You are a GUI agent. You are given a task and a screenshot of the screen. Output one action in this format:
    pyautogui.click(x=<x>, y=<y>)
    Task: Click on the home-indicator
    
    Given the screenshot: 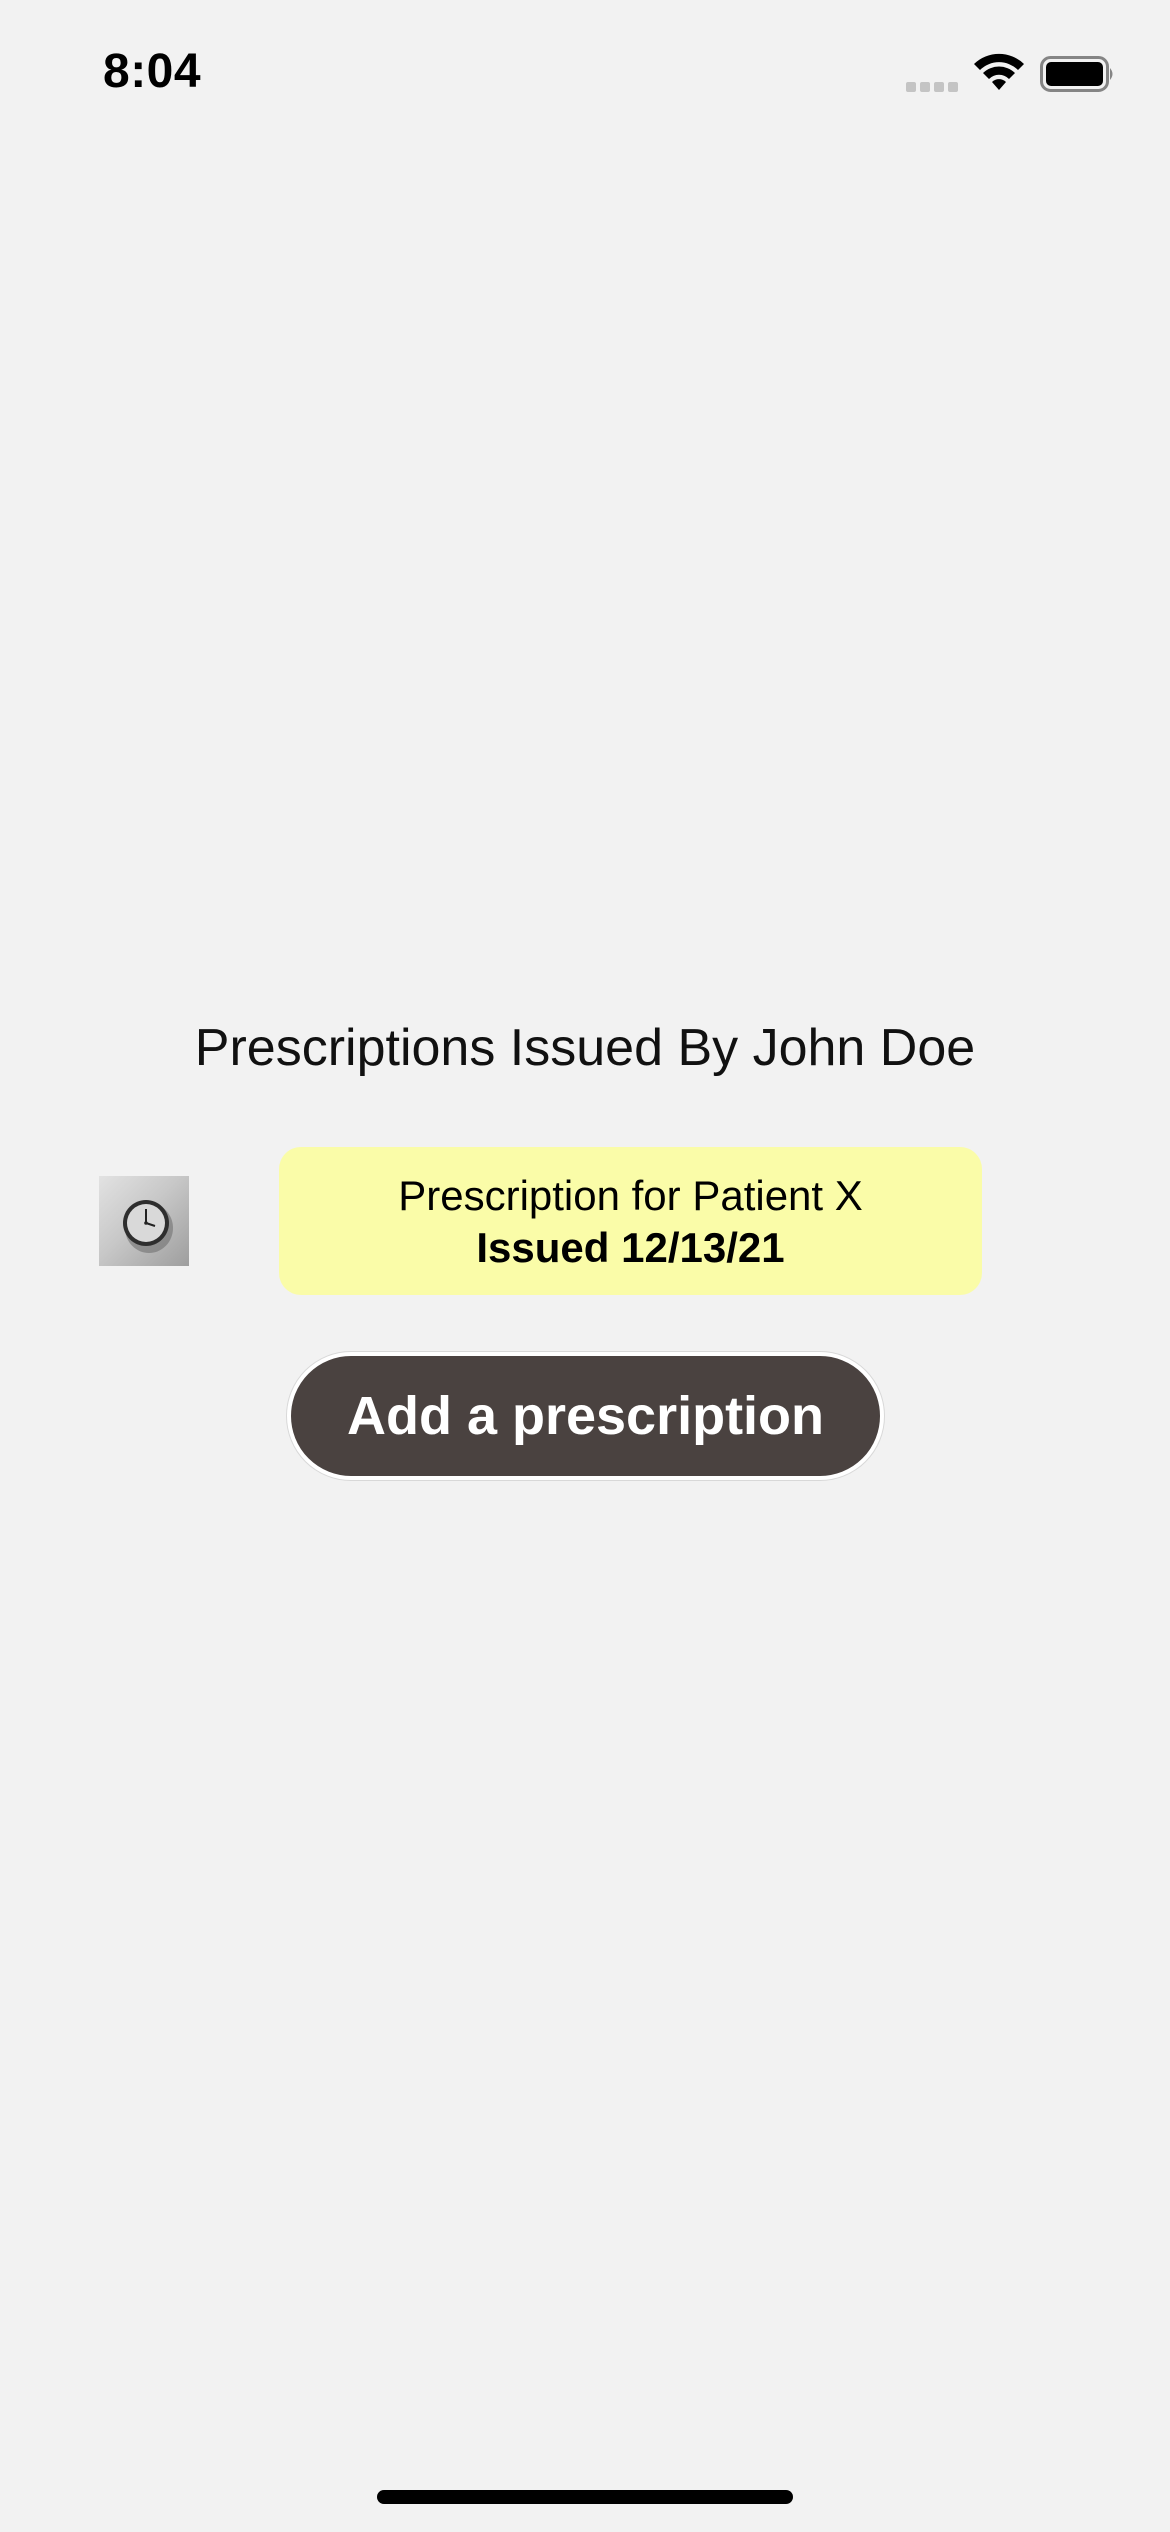 What is the action you would take?
    pyautogui.click(x=585, y=2497)
    